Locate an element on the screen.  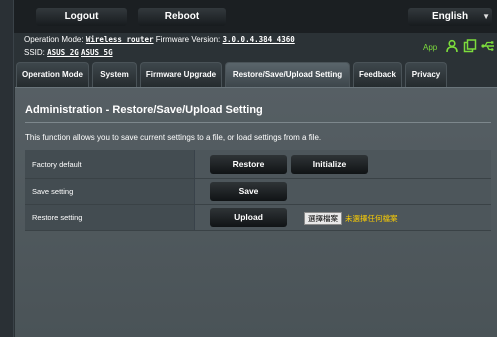
logout-button: Logout is located at coordinates (81, 17).